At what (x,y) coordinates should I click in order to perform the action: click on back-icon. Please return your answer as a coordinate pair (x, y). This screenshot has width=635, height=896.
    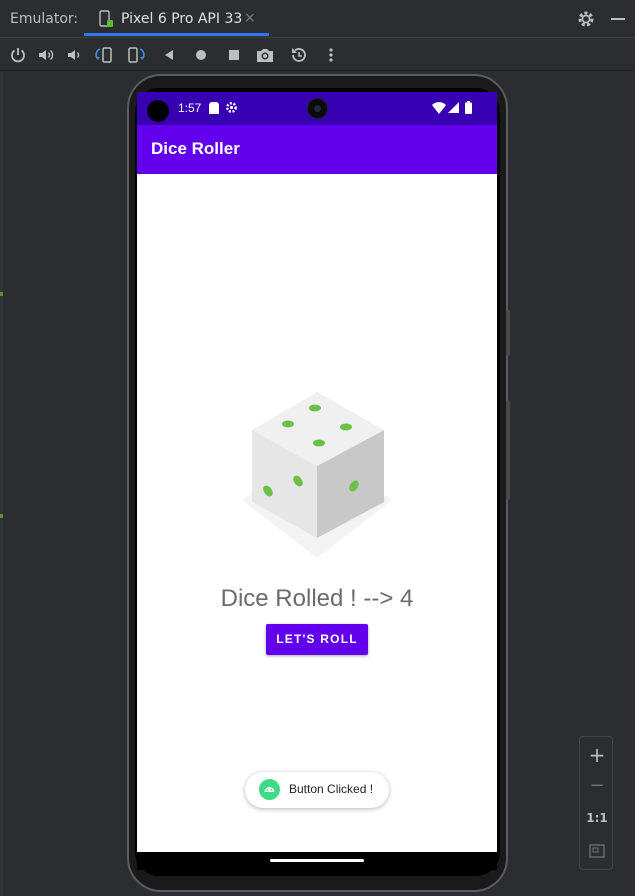
    Looking at the image, I should click on (169, 55).